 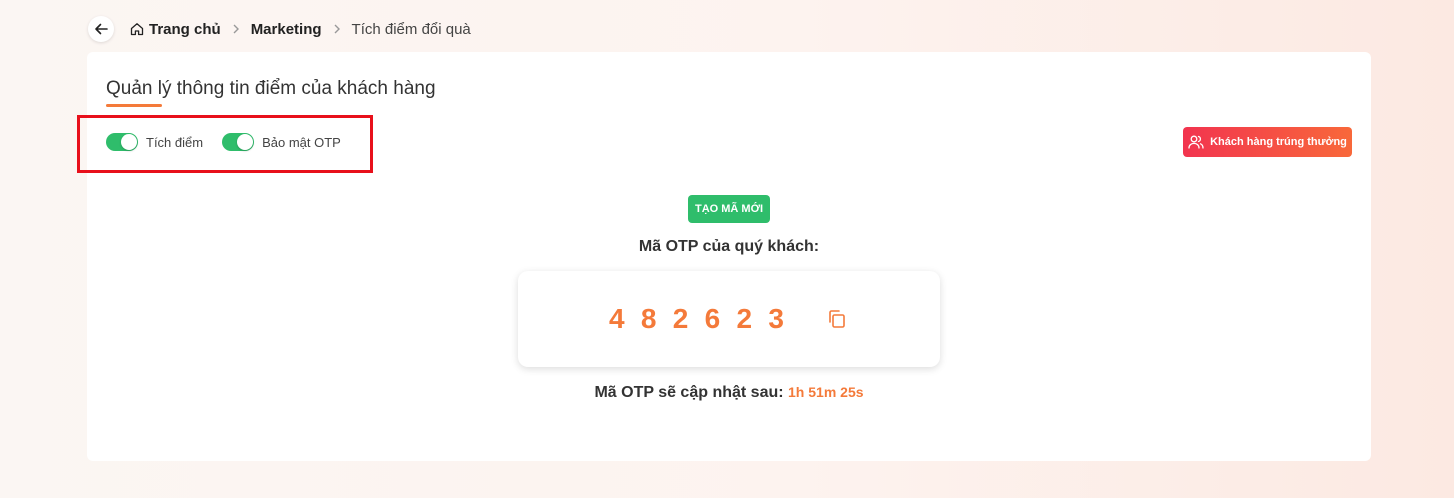 What do you see at coordinates (729, 209) in the screenshot?
I see `new-code-button: TẠO MÃ MỚI` at bounding box center [729, 209].